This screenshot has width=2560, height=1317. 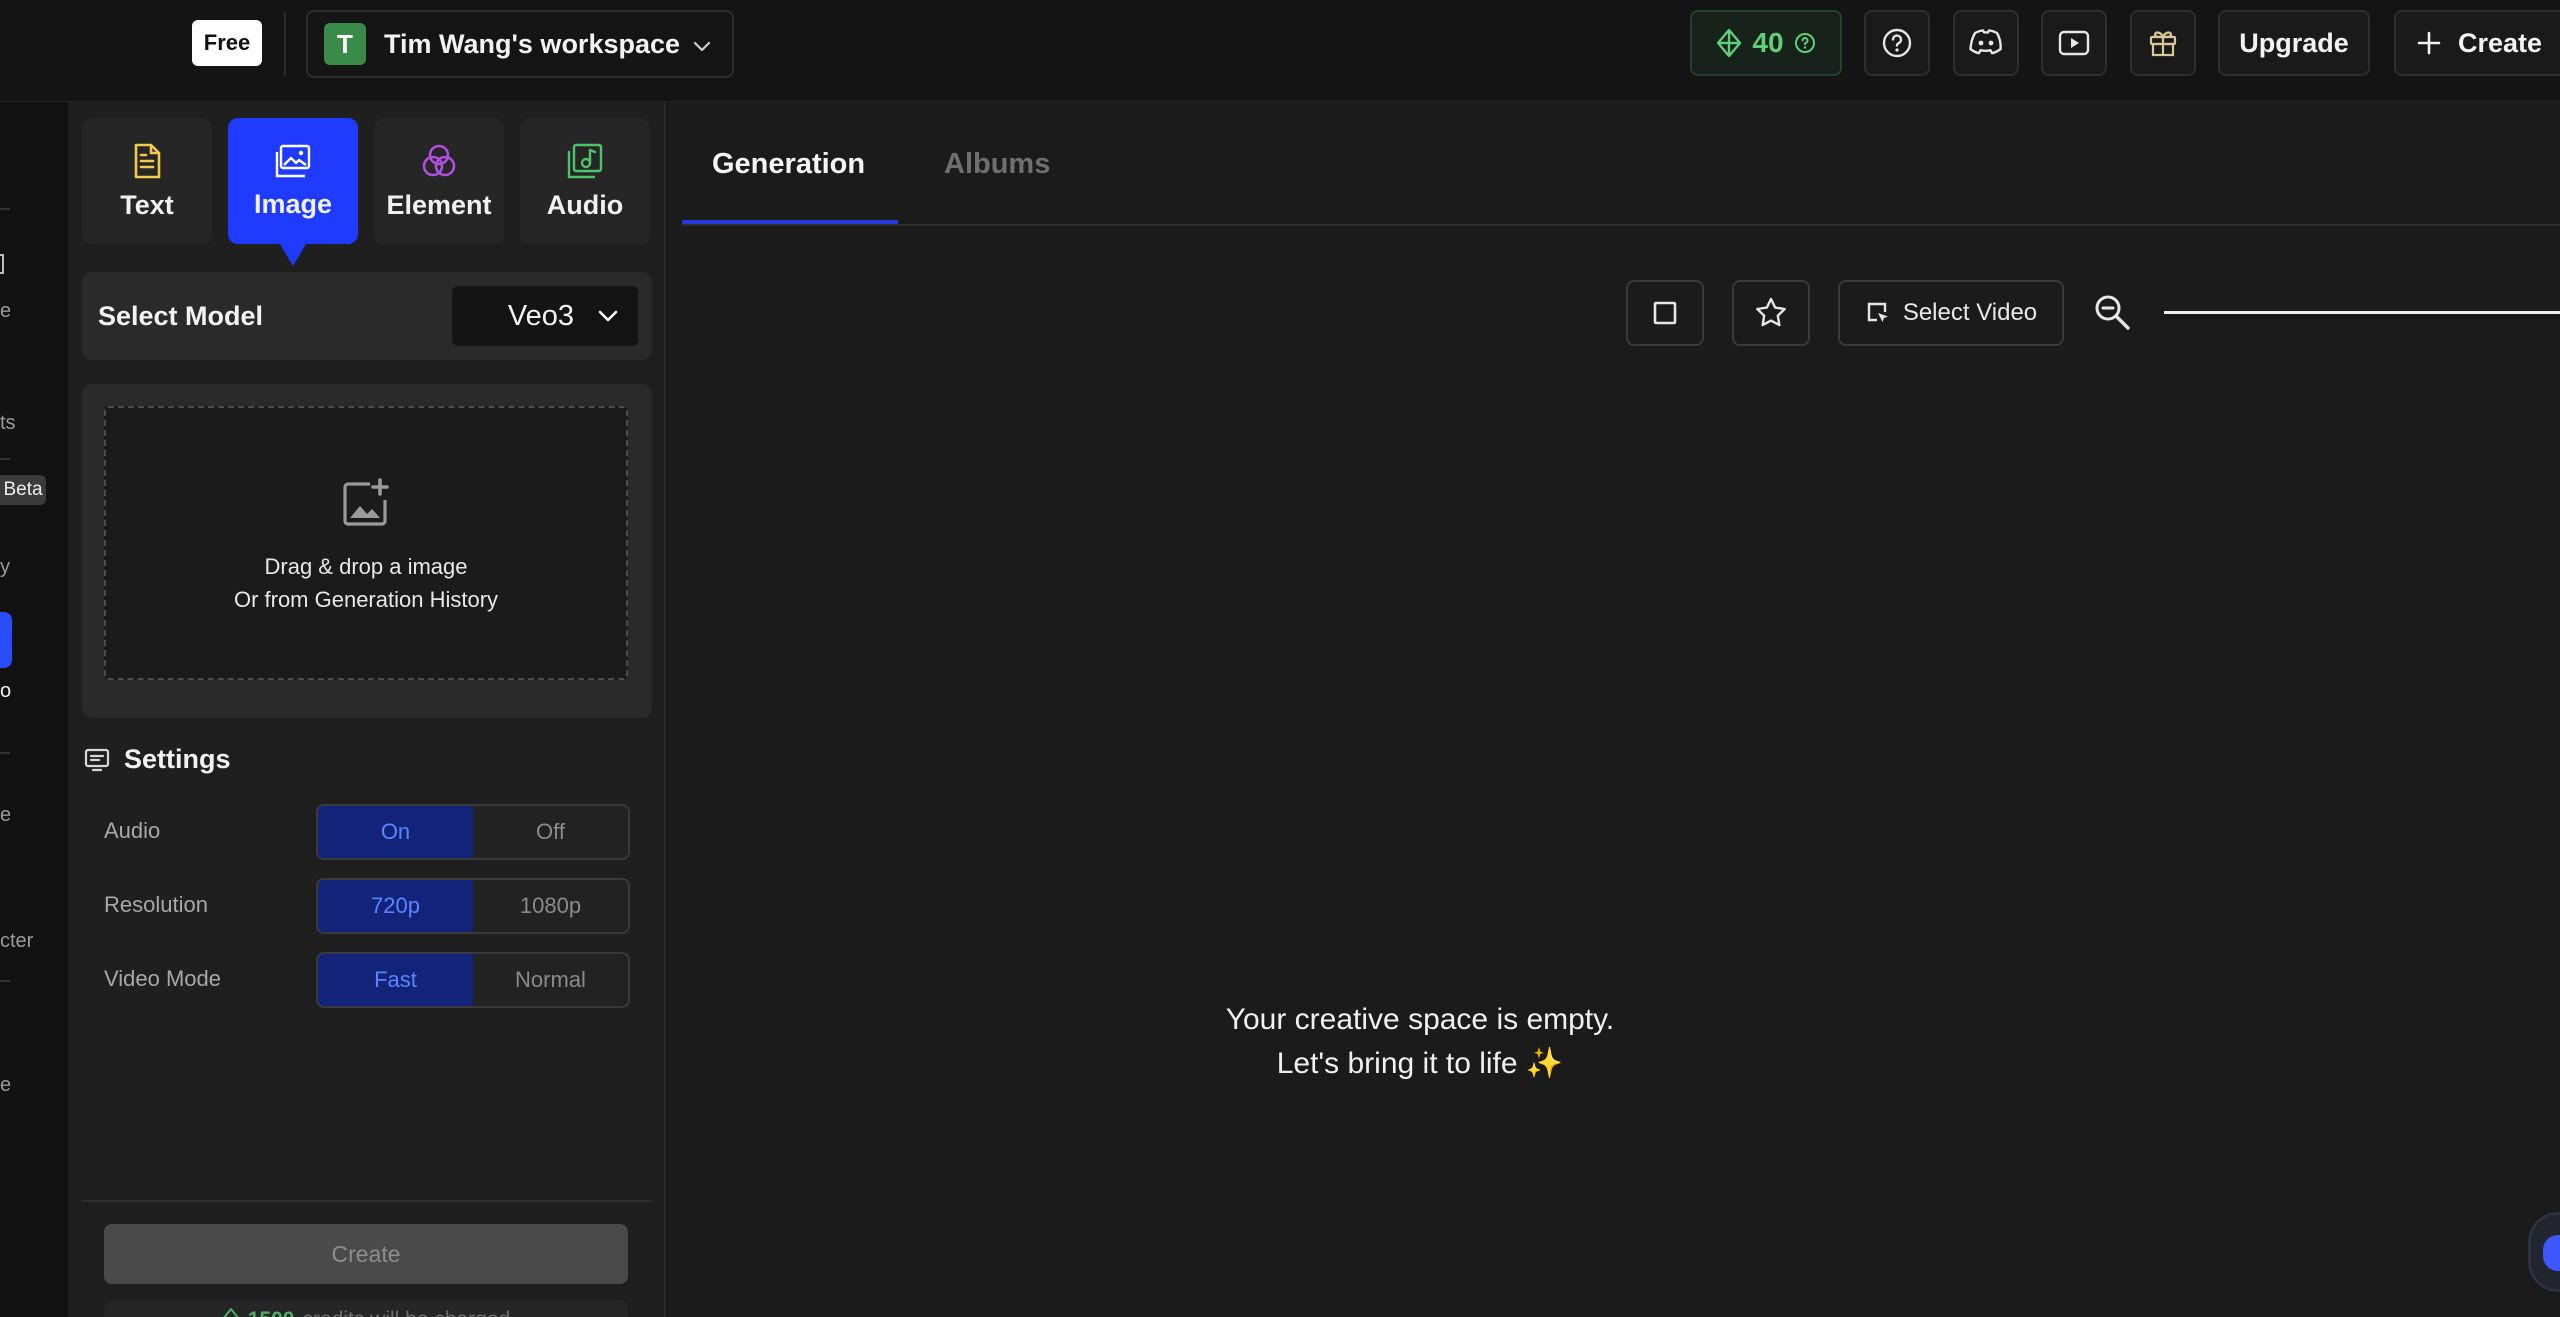 I want to click on credits-charge-amount: 1500, so click(x=271, y=1312).